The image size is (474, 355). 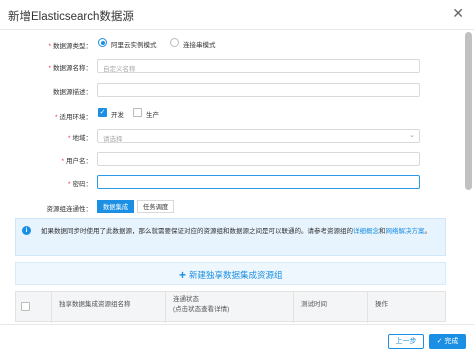 I want to click on table-header-action: 操作, so click(x=381, y=304).